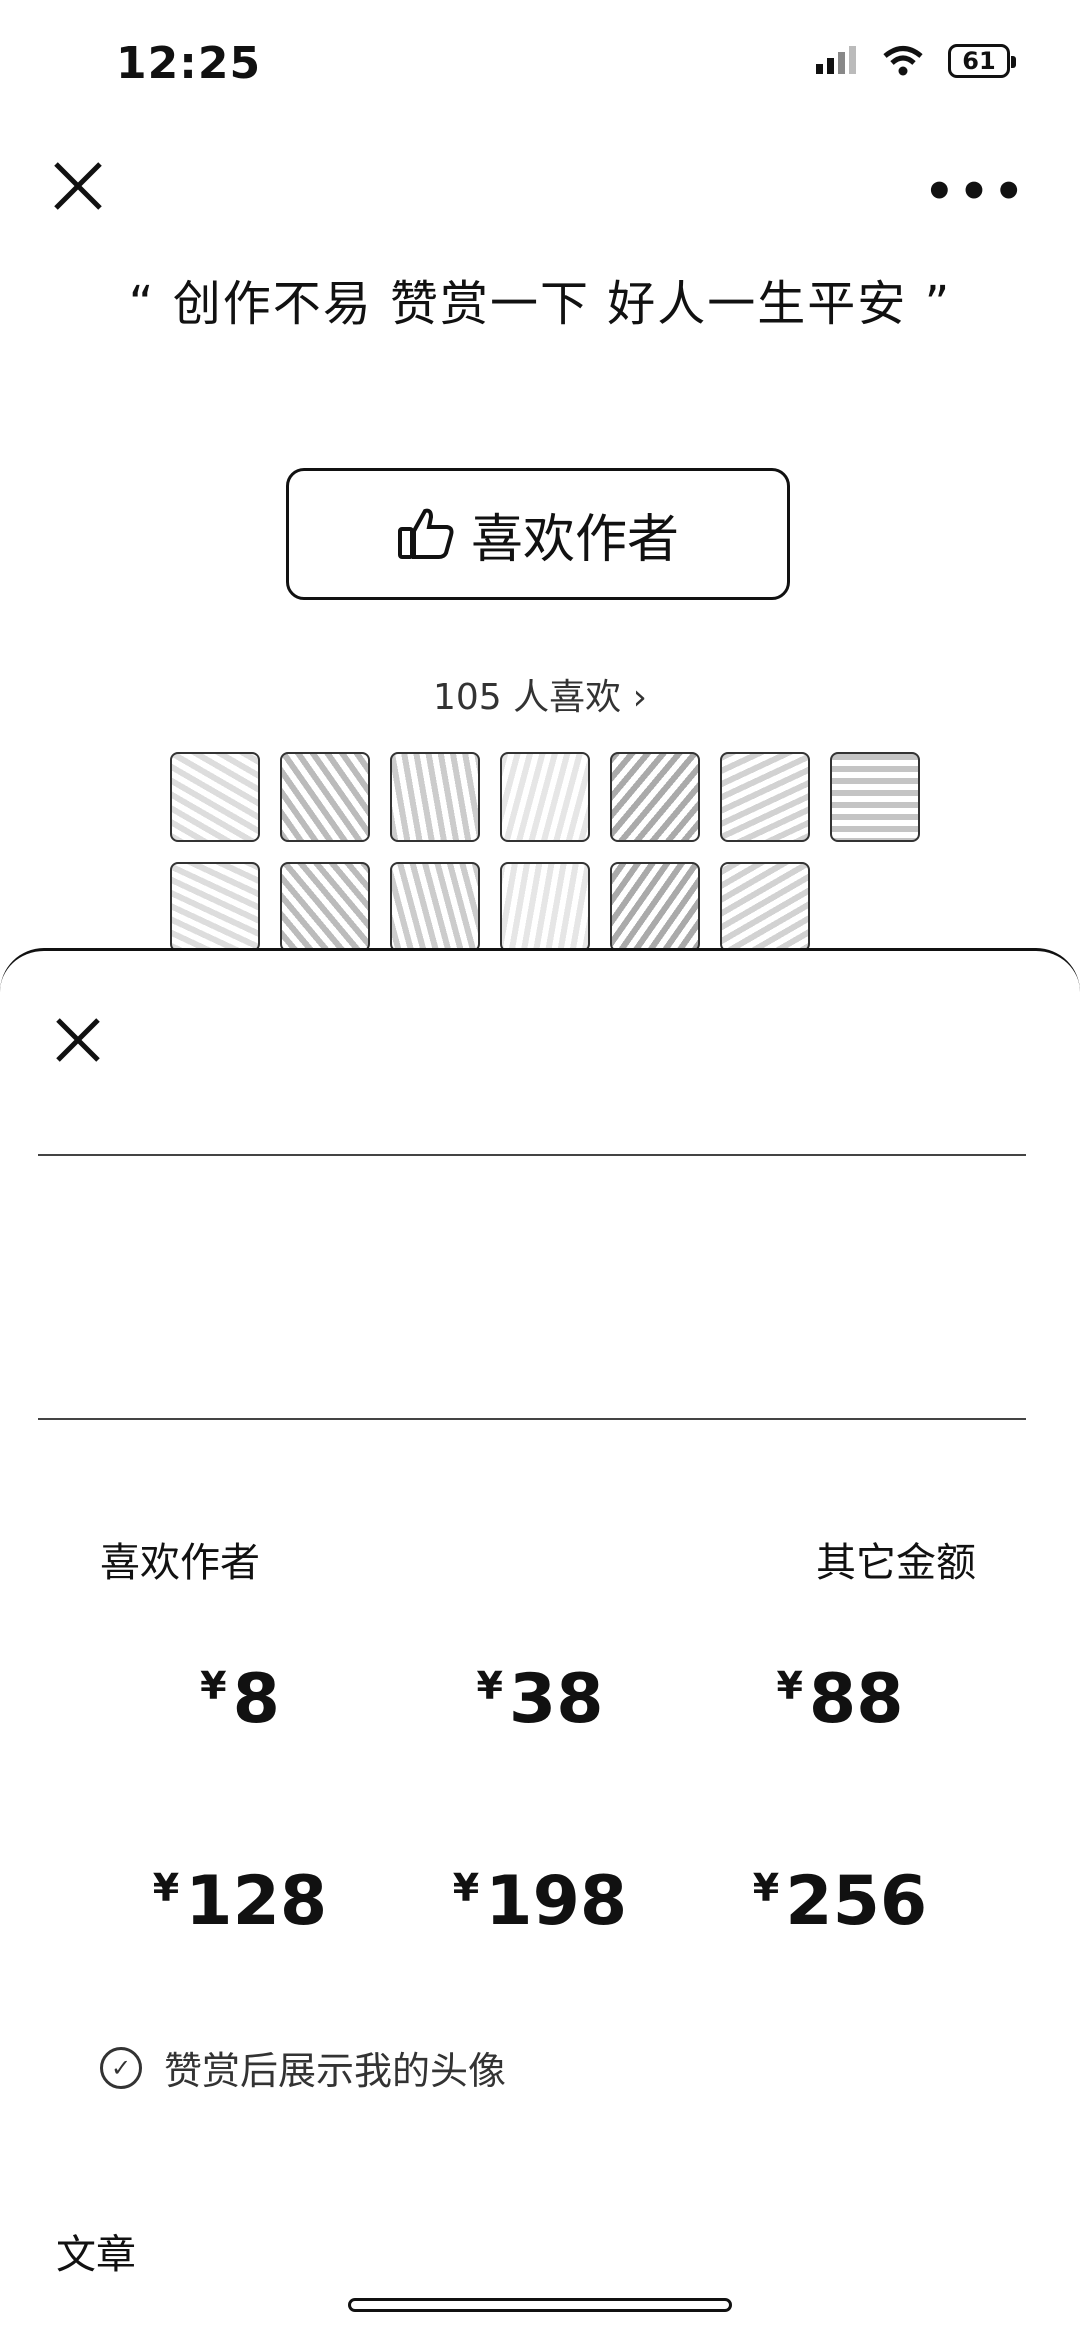 The image size is (1080, 2338). I want to click on battery-level: 61, so click(979, 61).